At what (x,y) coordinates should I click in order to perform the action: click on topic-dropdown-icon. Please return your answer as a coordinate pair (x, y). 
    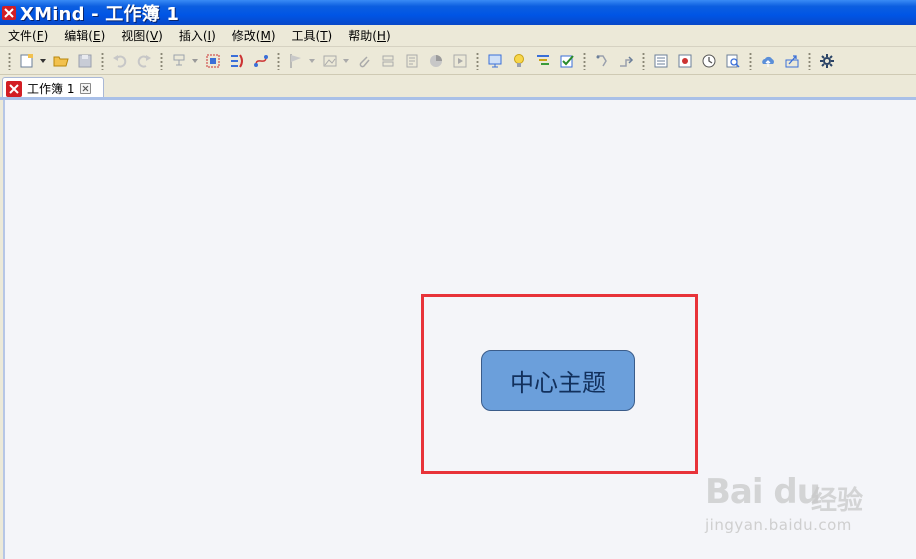
    Looking at the image, I should click on (195, 61).